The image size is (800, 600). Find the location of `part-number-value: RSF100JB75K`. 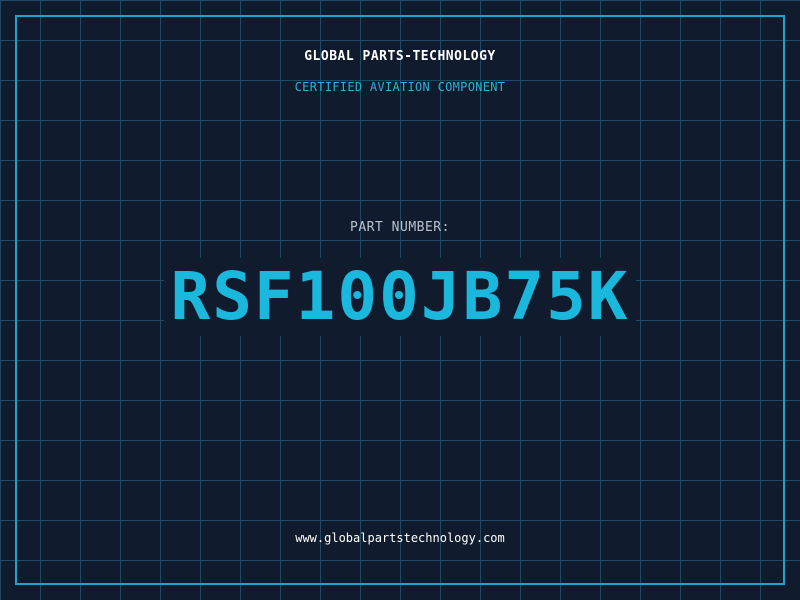

part-number-value: RSF100JB75K is located at coordinates (400, 297).